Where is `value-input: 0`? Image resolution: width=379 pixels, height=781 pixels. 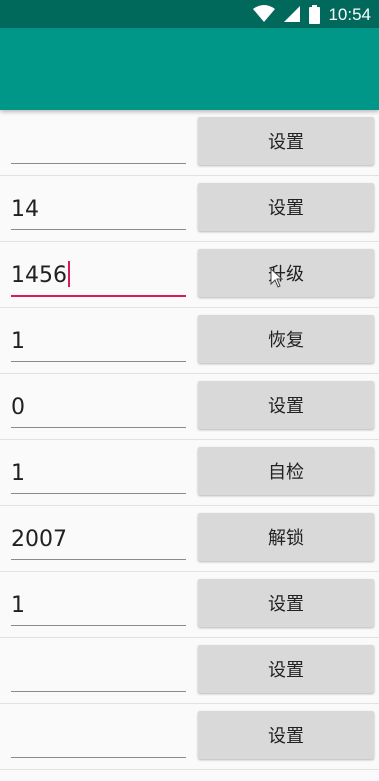
value-input: 0 is located at coordinates (98, 408).